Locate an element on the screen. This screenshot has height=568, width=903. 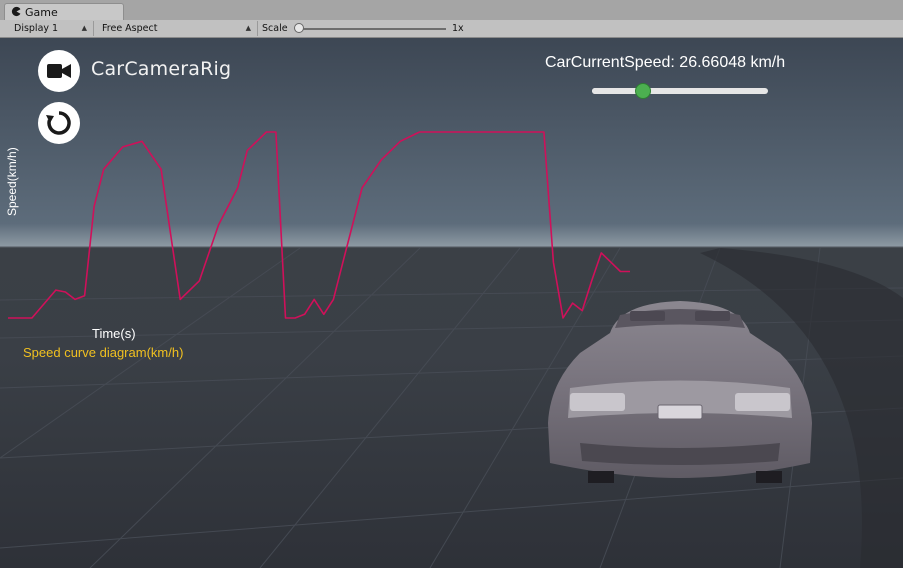
aspect-dropdown-label: Free Aspect is located at coordinates (130, 28).